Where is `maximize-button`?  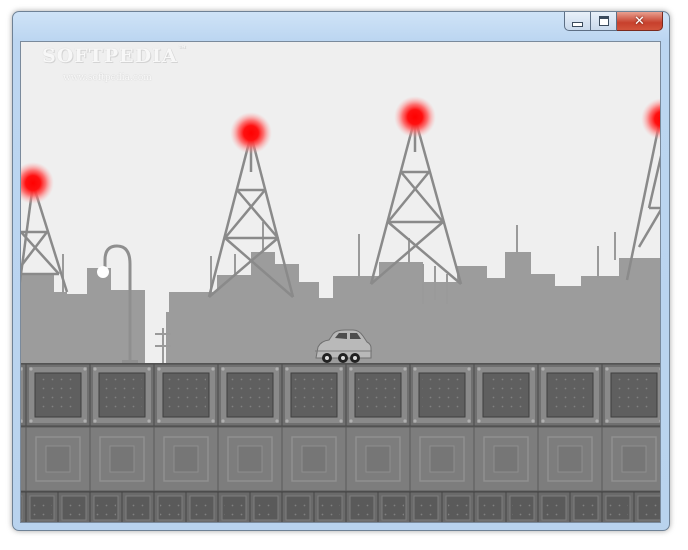
maximize-button is located at coordinates (604, 21).